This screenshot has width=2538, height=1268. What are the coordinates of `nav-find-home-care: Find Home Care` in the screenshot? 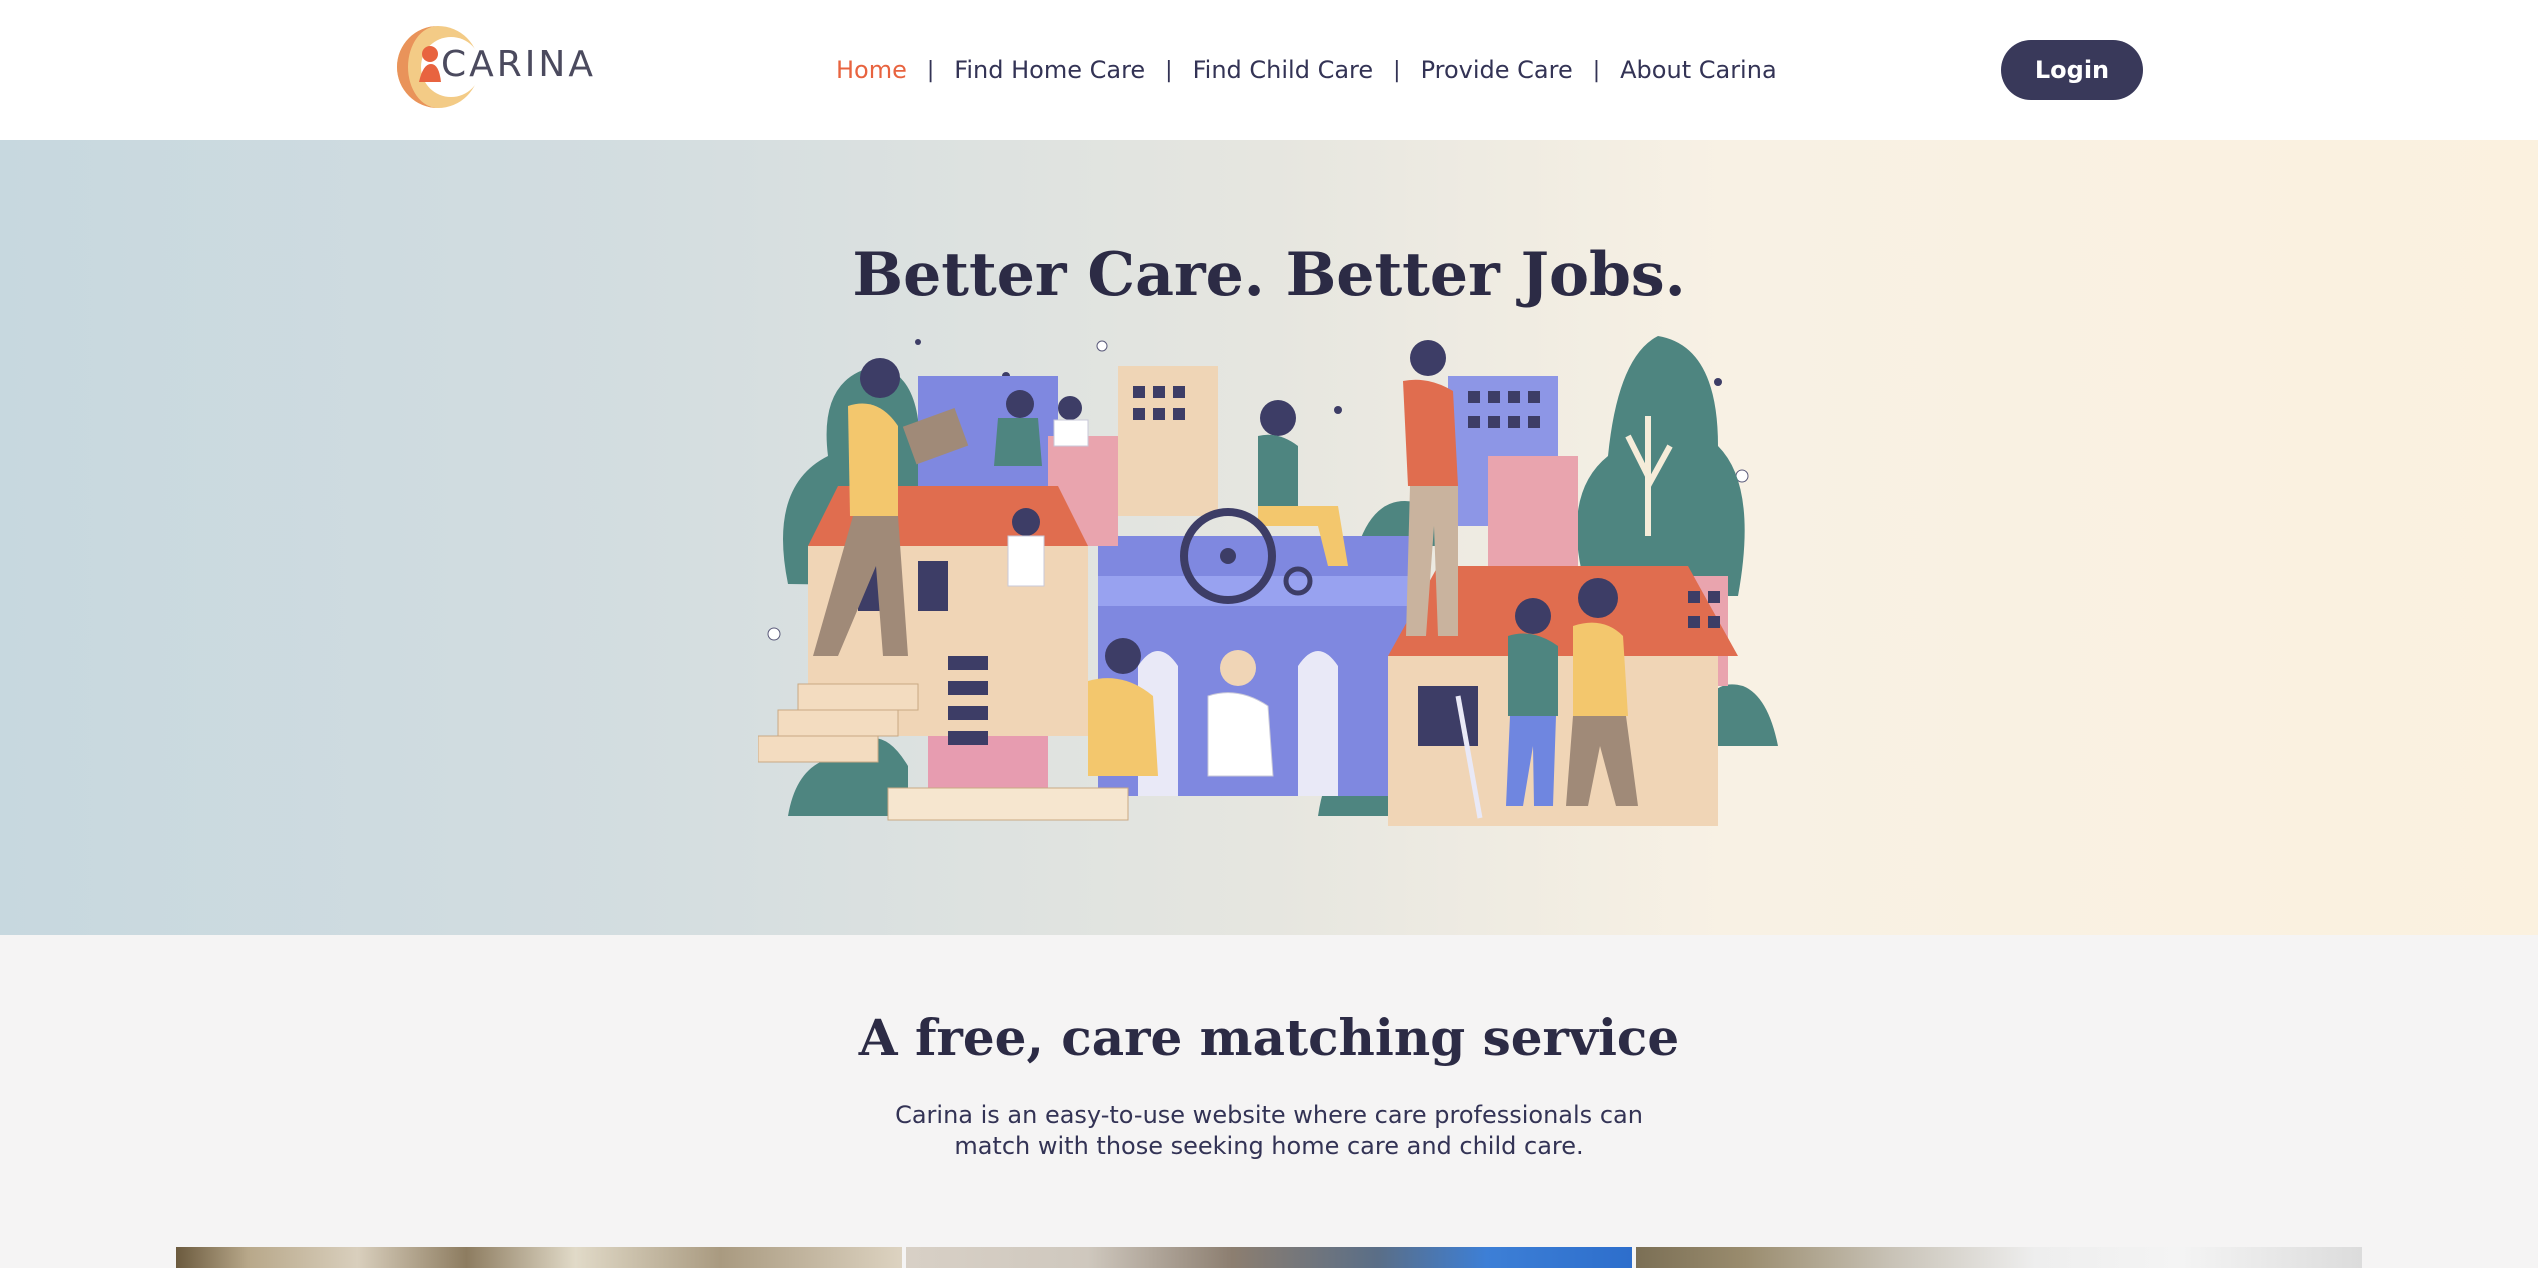 It's located at (1049, 70).